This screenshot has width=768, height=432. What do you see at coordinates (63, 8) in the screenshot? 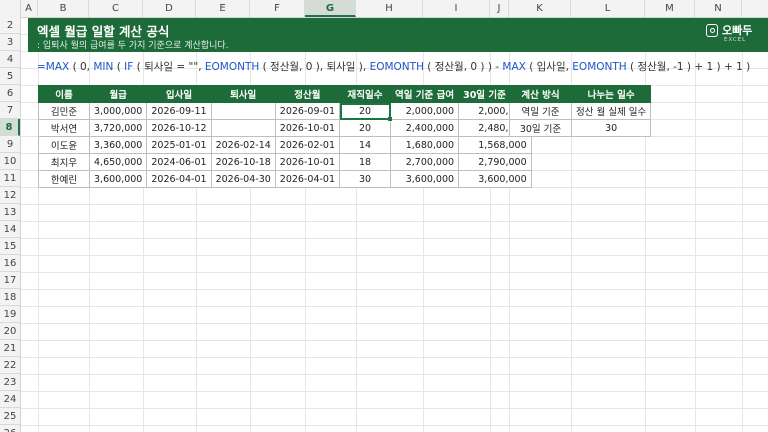
I see `column-header-b: B` at bounding box center [63, 8].